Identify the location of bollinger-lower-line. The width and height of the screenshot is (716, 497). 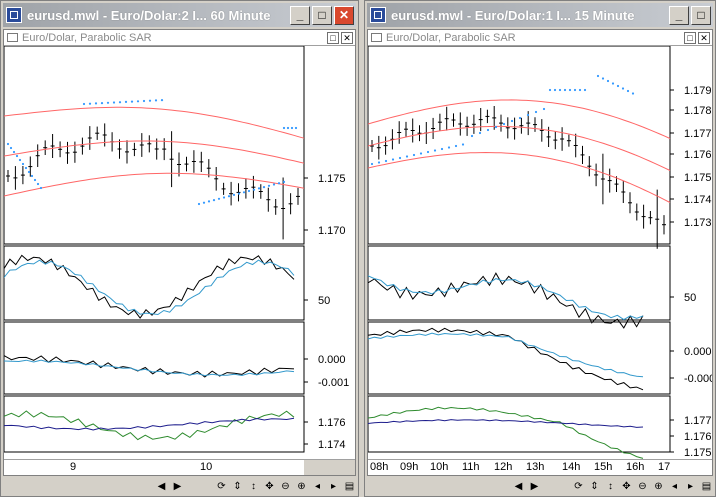
(154, 184).